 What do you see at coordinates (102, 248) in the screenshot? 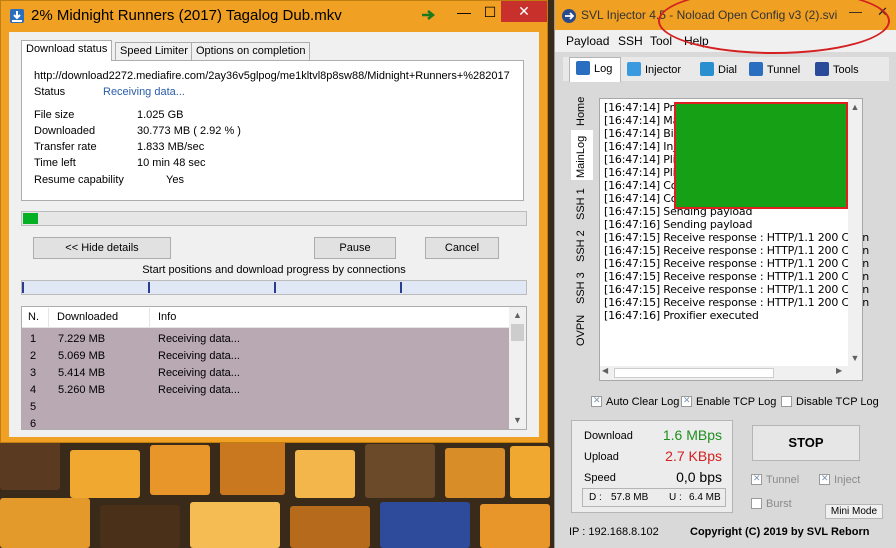
I see `hide-details-button: << Hide details` at bounding box center [102, 248].